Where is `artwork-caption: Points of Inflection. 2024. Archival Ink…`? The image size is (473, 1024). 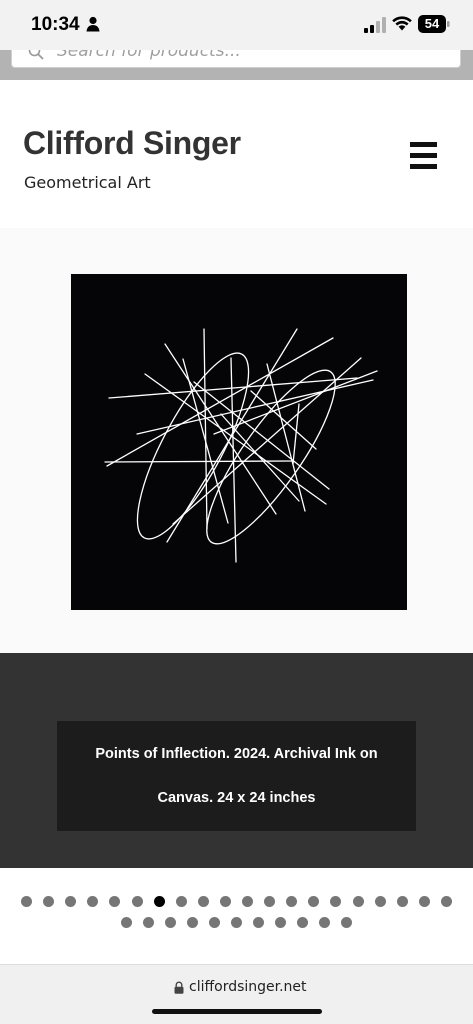 artwork-caption: Points of Inflection. 2024. Archival Ink… is located at coordinates (236, 776).